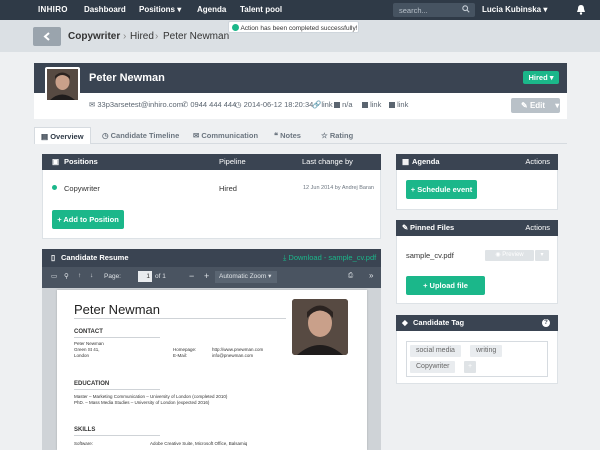 The width and height of the screenshot is (600, 450). What do you see at coordinates (81, 161) in the screenshot?
I see `positions-title: Positions` at bounding box center [81, 161].